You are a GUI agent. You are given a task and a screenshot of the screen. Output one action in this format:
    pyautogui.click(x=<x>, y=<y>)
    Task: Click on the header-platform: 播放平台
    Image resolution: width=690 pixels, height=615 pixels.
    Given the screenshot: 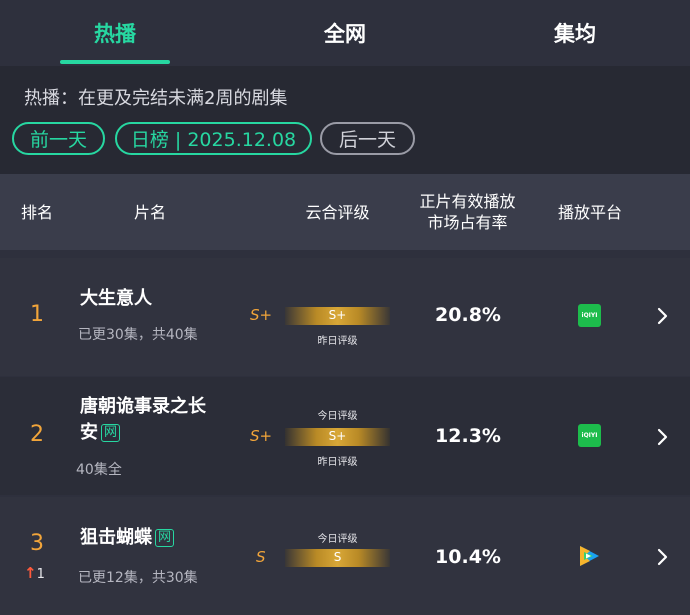 What is the action you would take?
    pyautogui.click(x=589, y=212)
    